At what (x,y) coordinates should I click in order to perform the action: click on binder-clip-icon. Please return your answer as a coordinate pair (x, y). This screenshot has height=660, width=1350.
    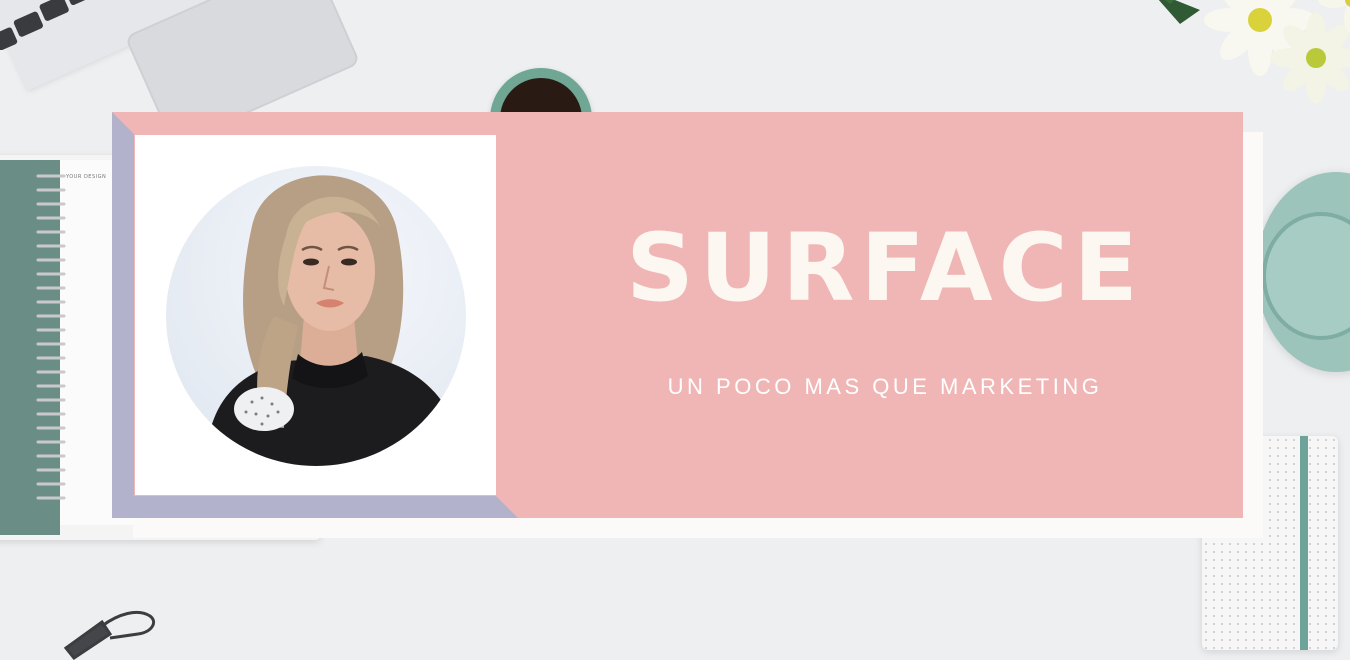
    Looking at the image, I should click on (109, 635).